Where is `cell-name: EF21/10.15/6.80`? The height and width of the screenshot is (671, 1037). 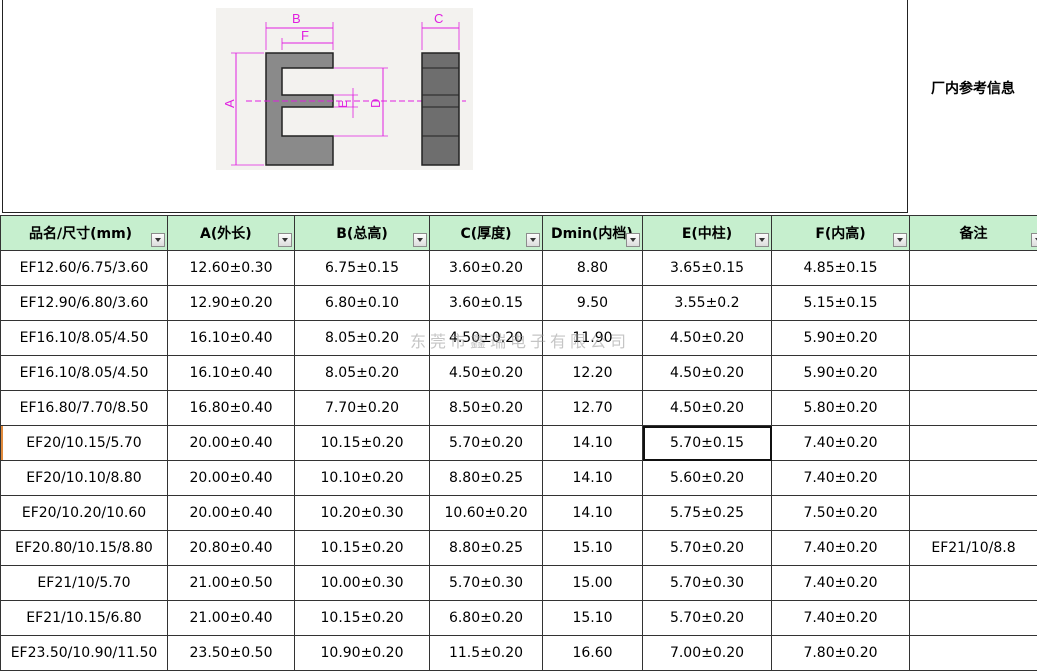 cell-name: EF21/10.15/6.80 is located at coordinates (84, 618).